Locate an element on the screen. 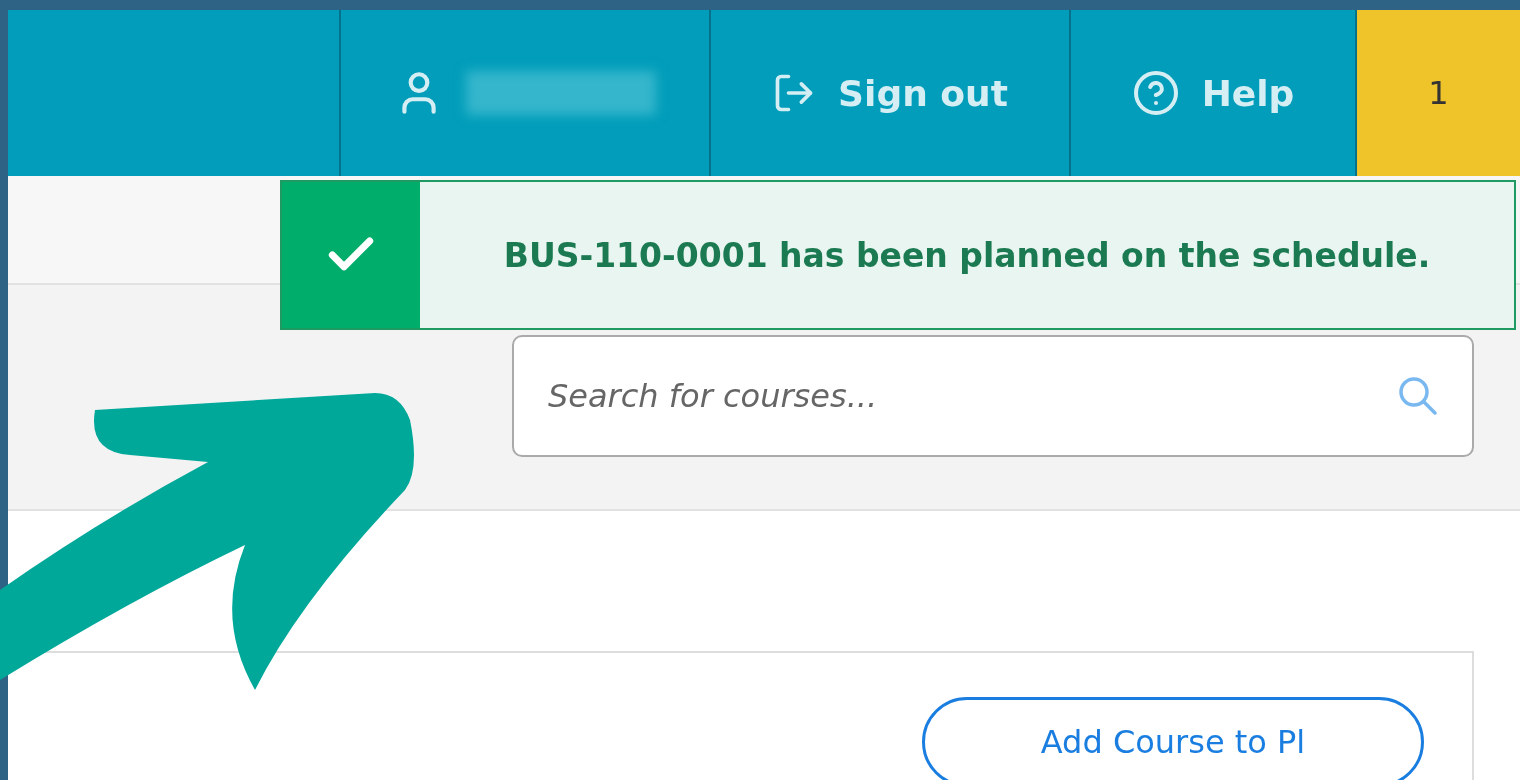  add-course-button: Add Course to Pl is located at coordinates (1173, 738).